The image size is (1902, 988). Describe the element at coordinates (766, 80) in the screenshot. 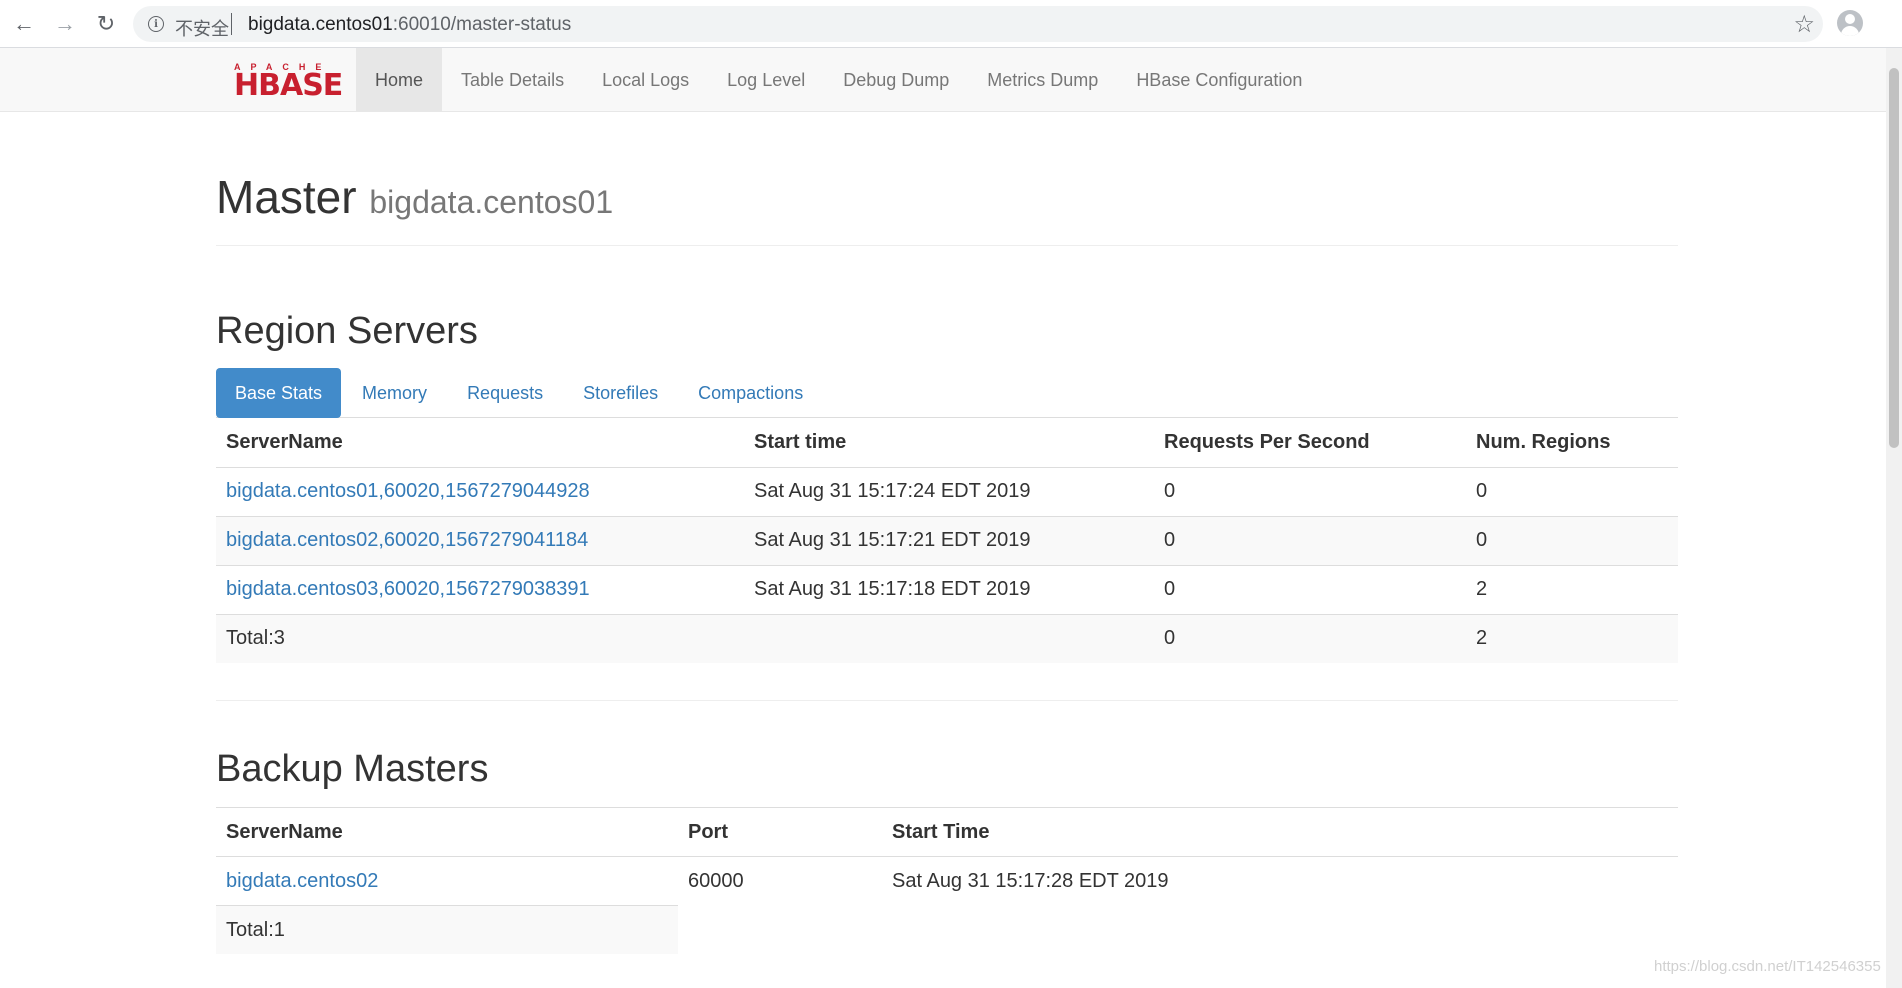

I see `nav-item-log-level: Log Level` at that location.